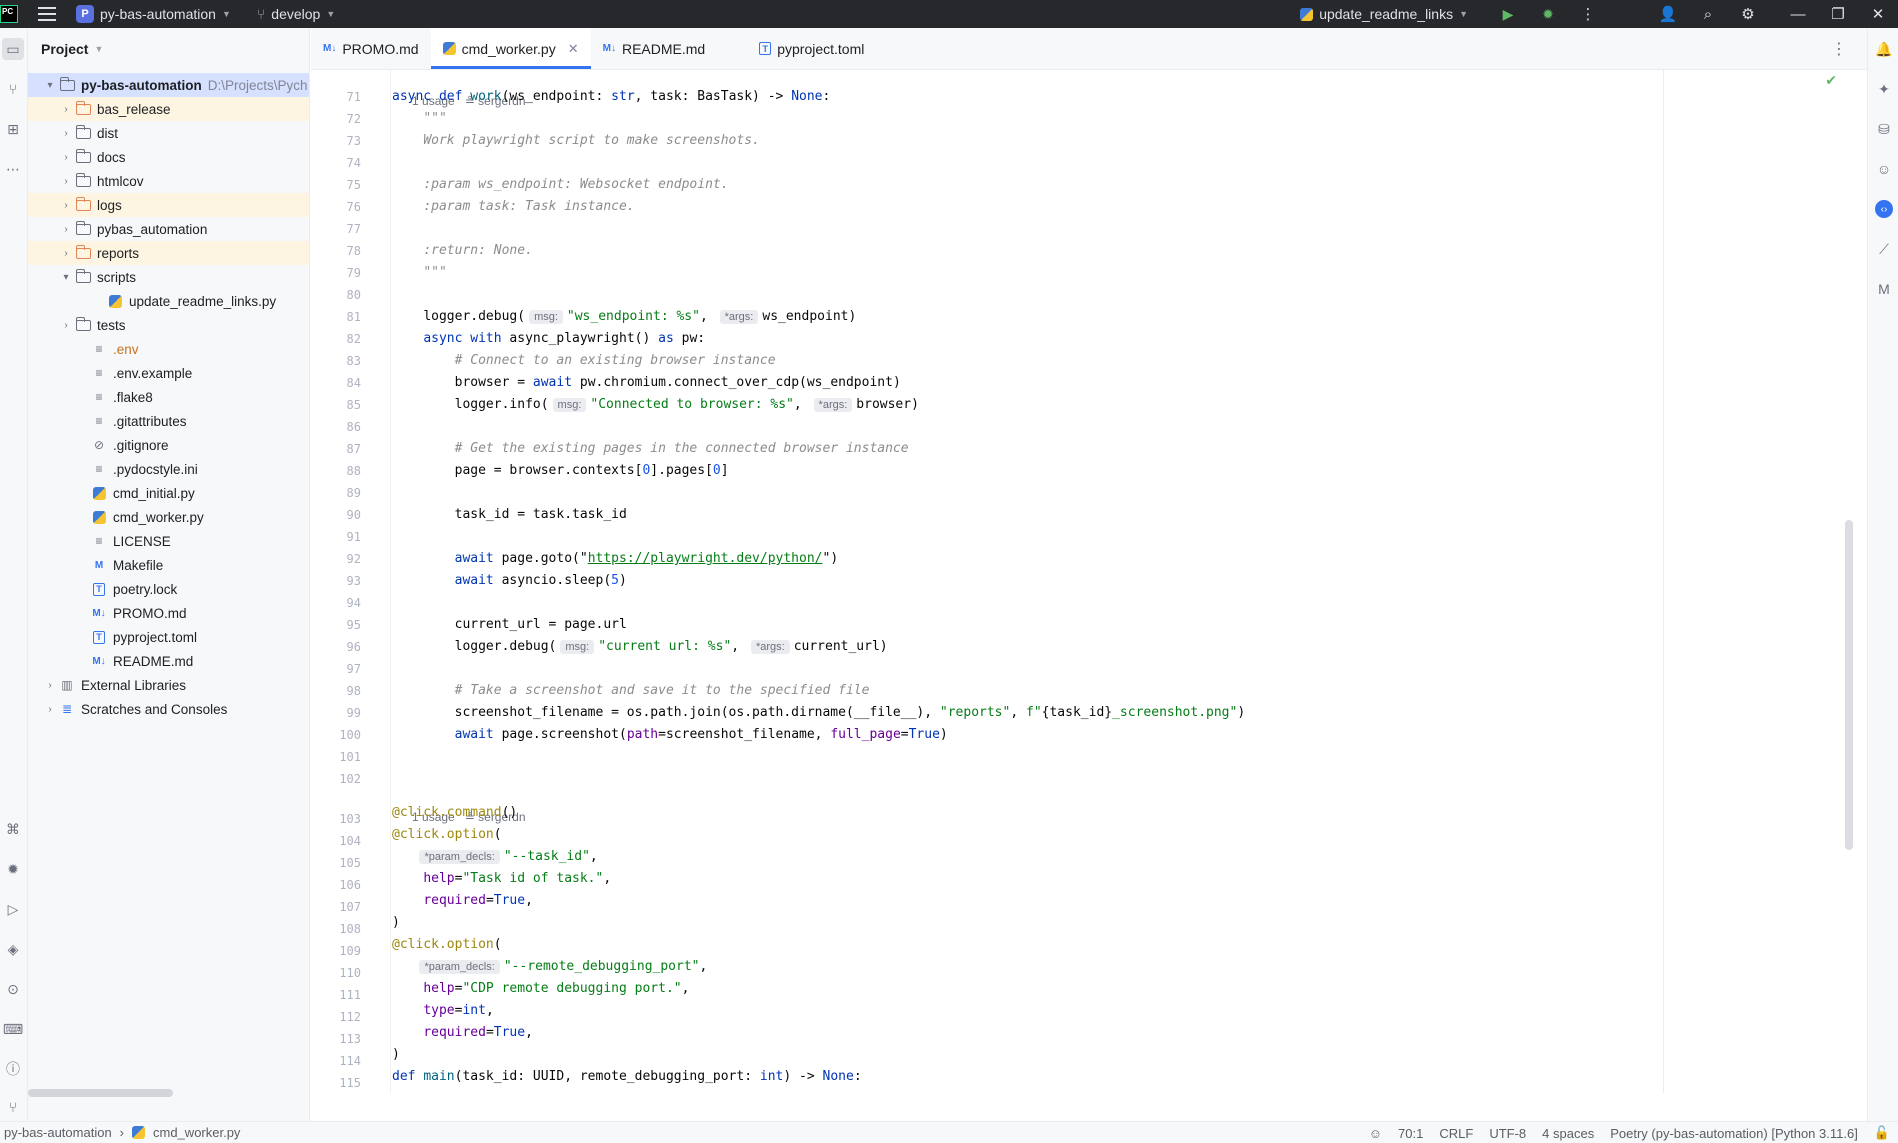 The image size is (1898, 1143). Describe the element at coordinates (354, 581) in the screenshot. I see `line-number: 93` at that location.